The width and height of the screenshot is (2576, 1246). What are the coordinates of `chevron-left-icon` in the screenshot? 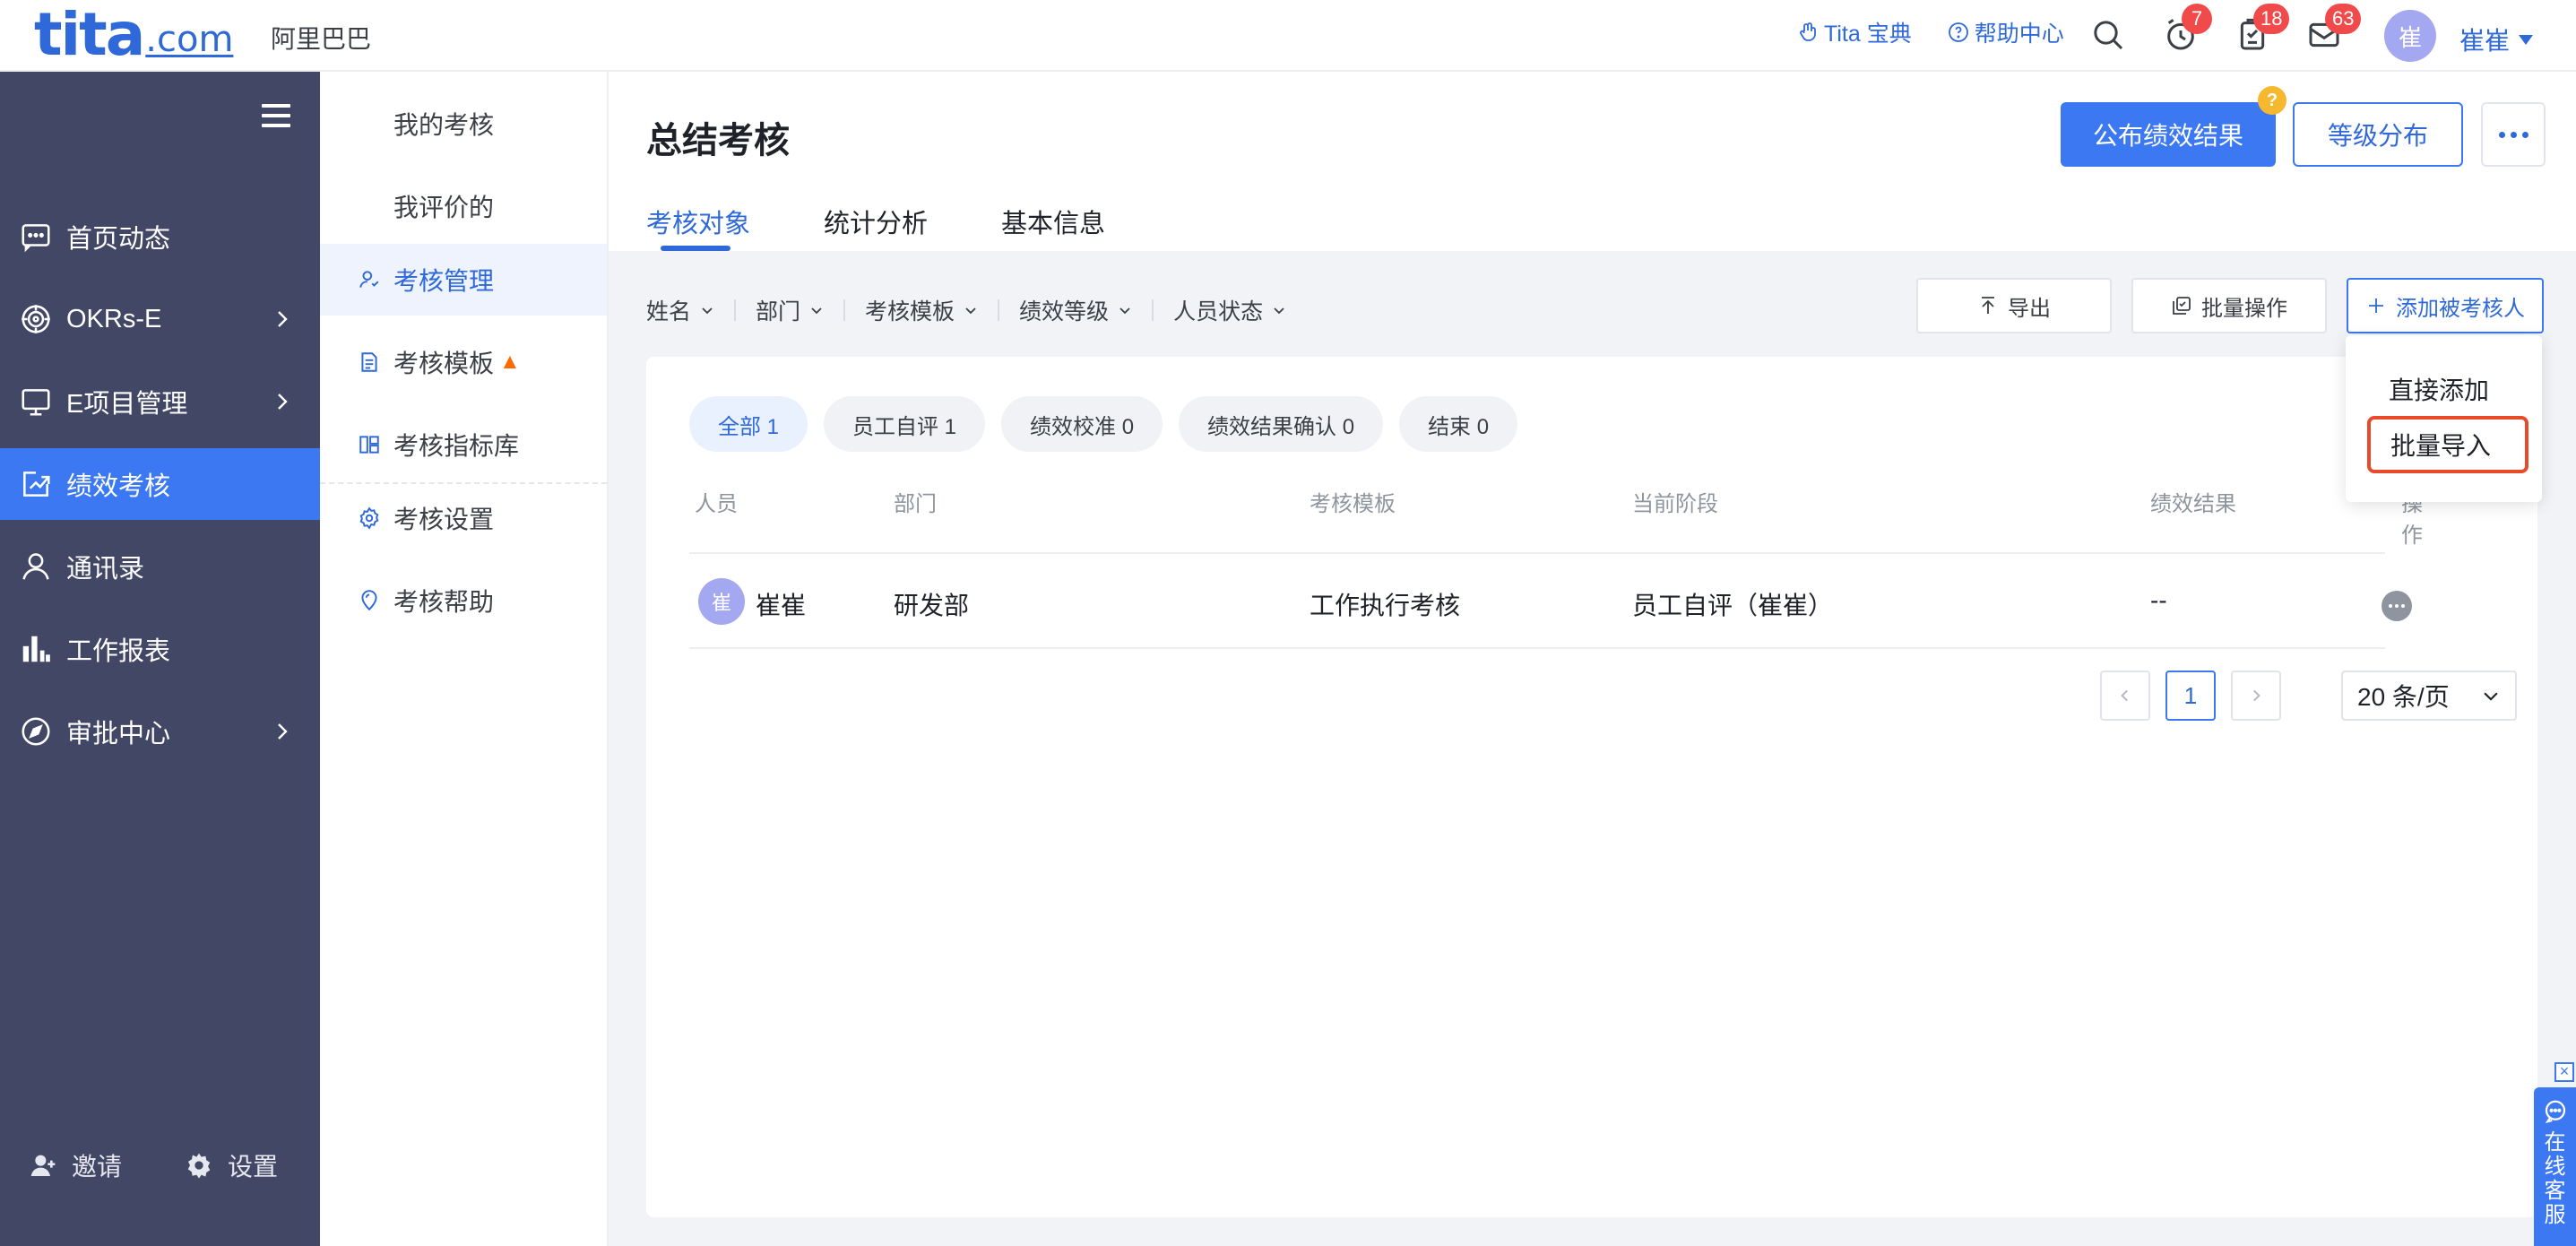 It's located at (2124, 695).